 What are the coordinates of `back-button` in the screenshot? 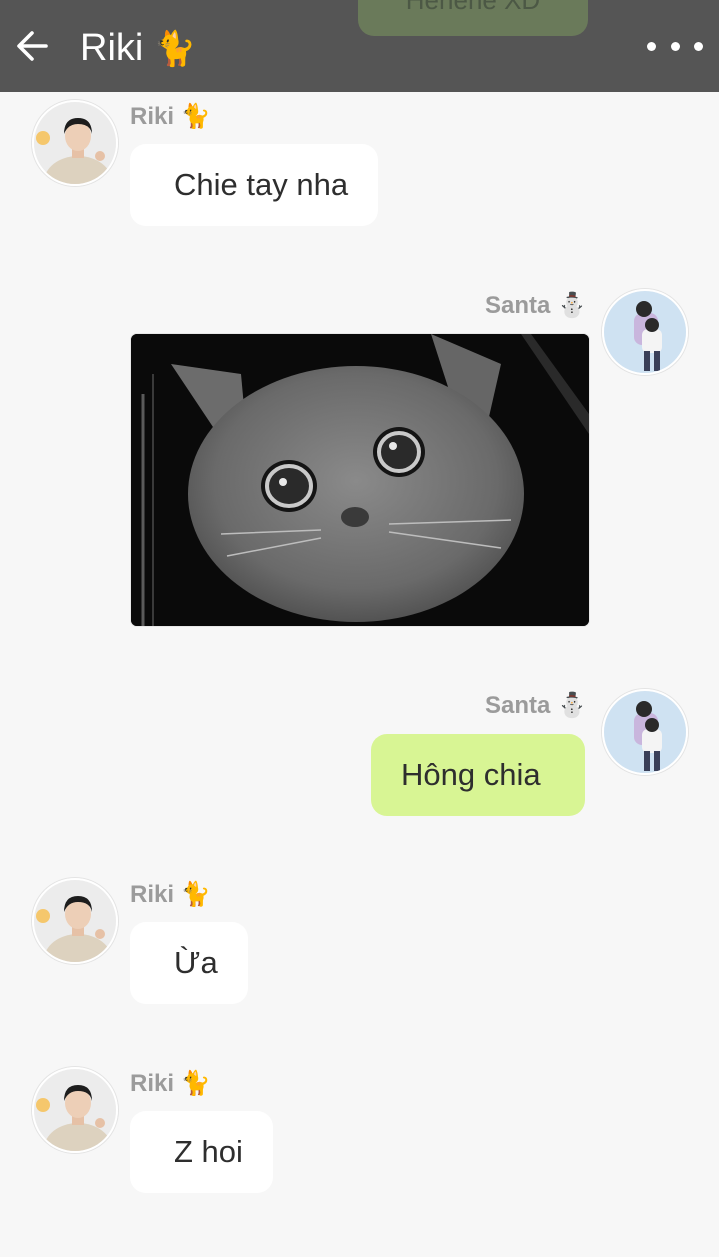 It's located at (32, 46).